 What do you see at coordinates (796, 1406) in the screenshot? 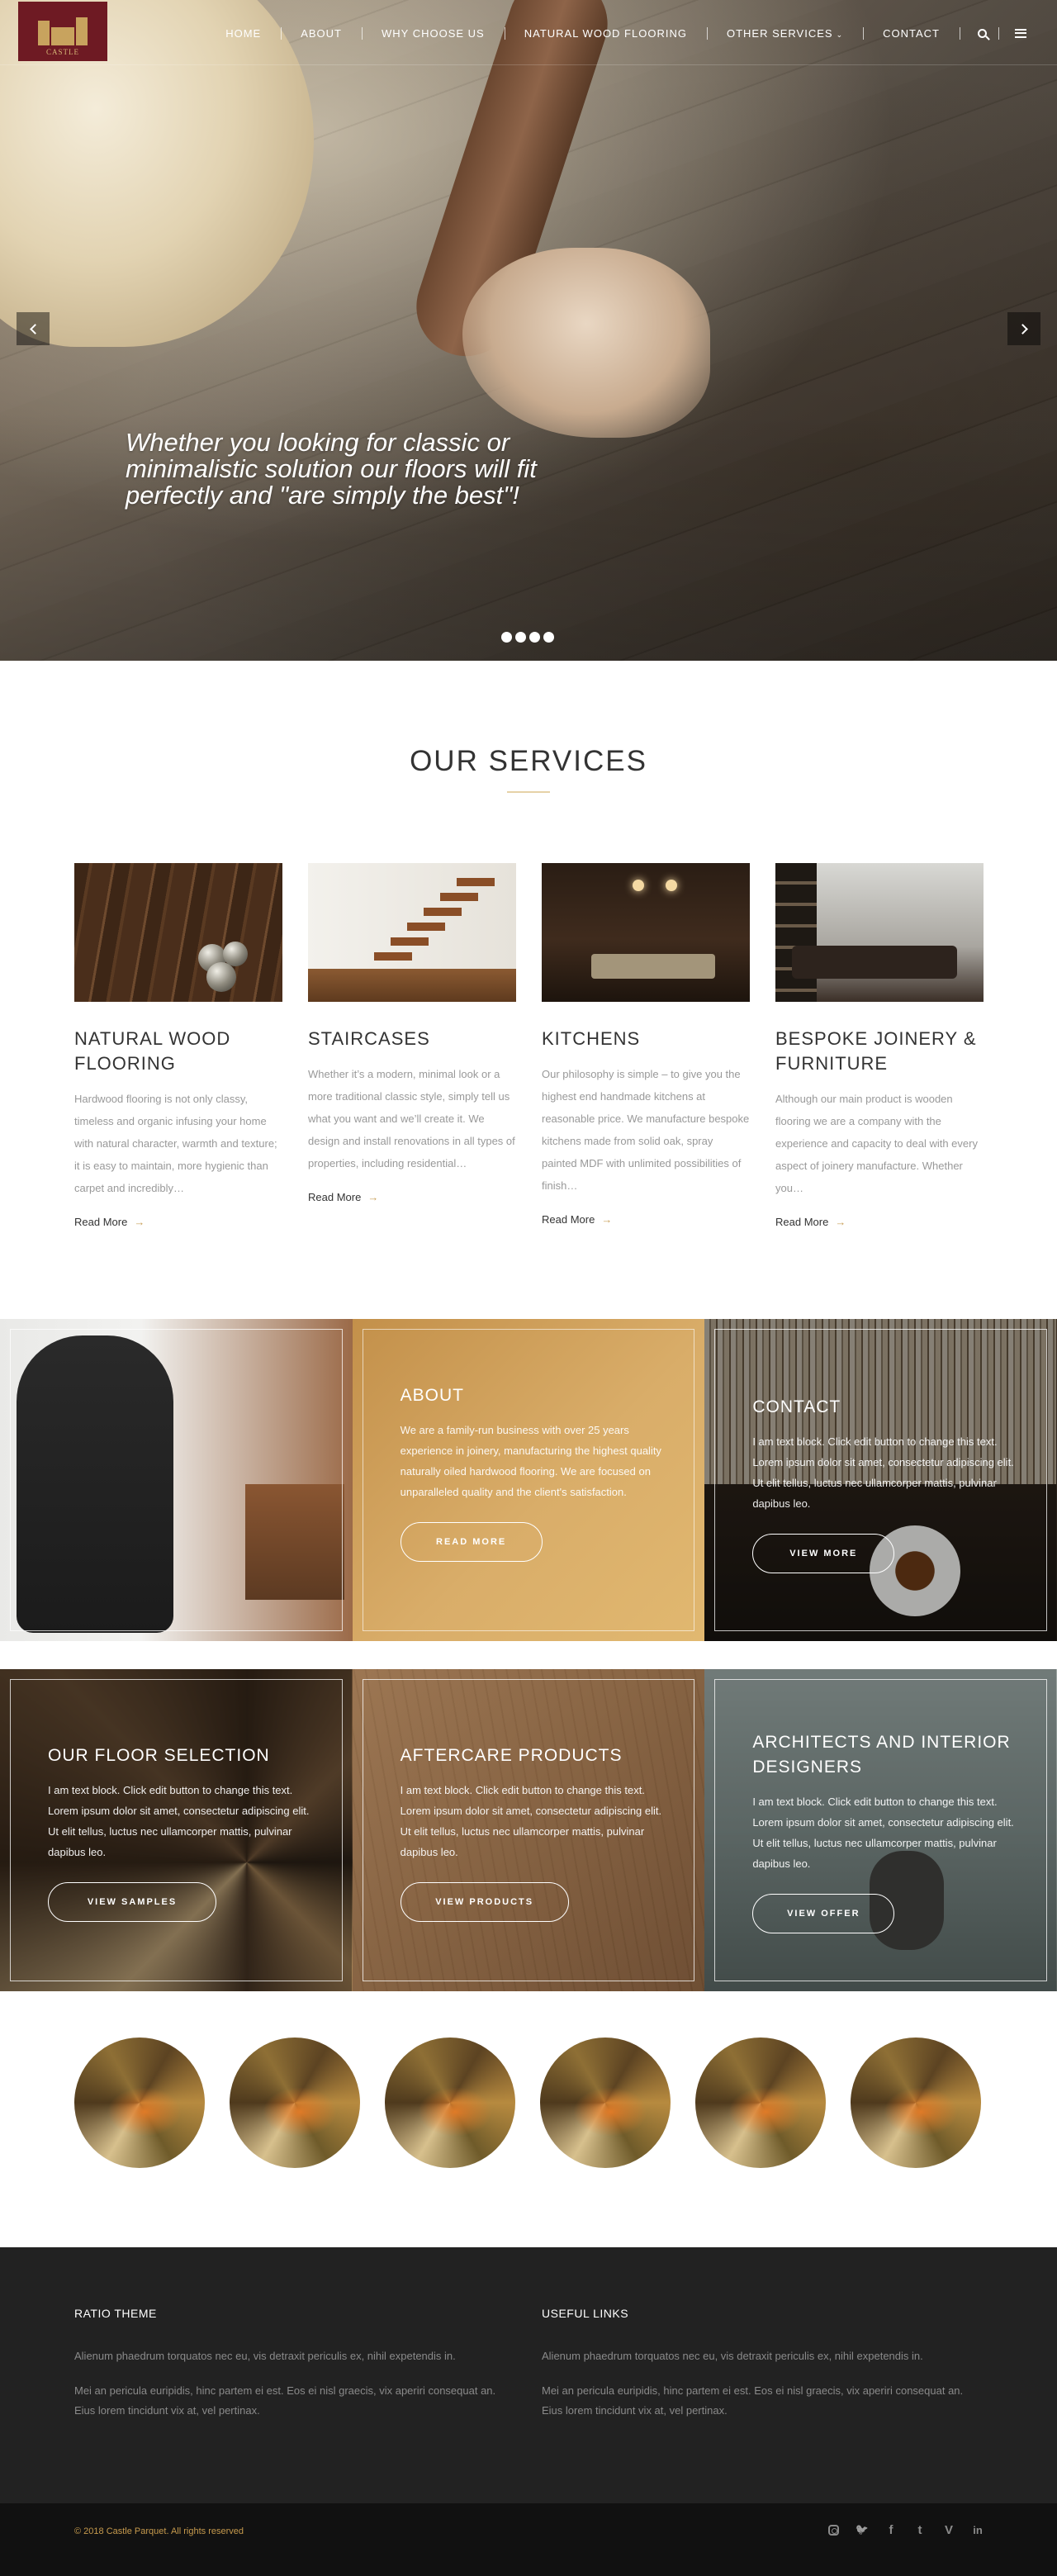
I see `tile-title: CONTACT` at bounding box center [796, 1406].